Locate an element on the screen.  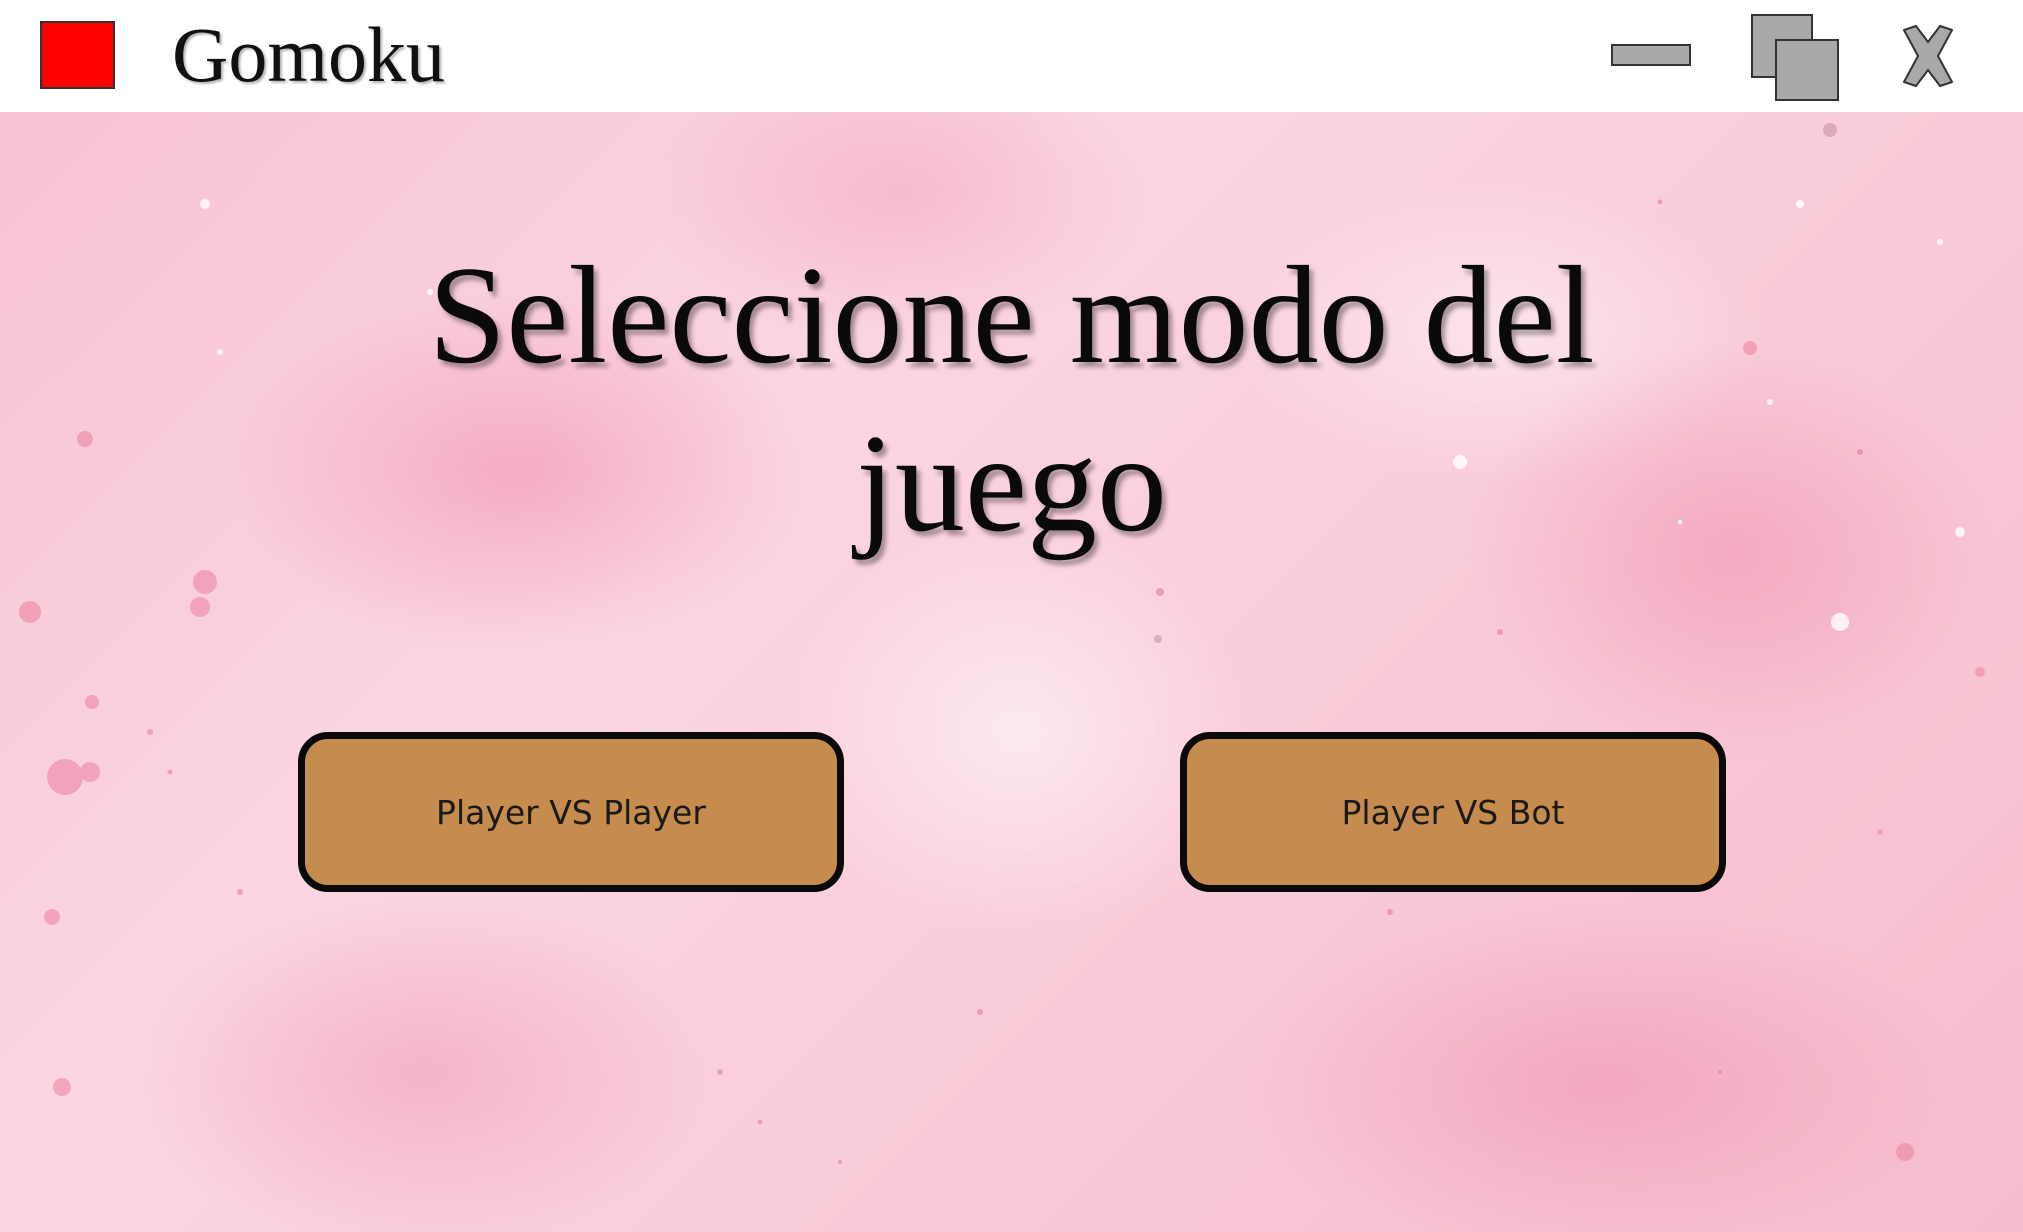
page-title-line-2: juego is located at coordinates (1011, 483).